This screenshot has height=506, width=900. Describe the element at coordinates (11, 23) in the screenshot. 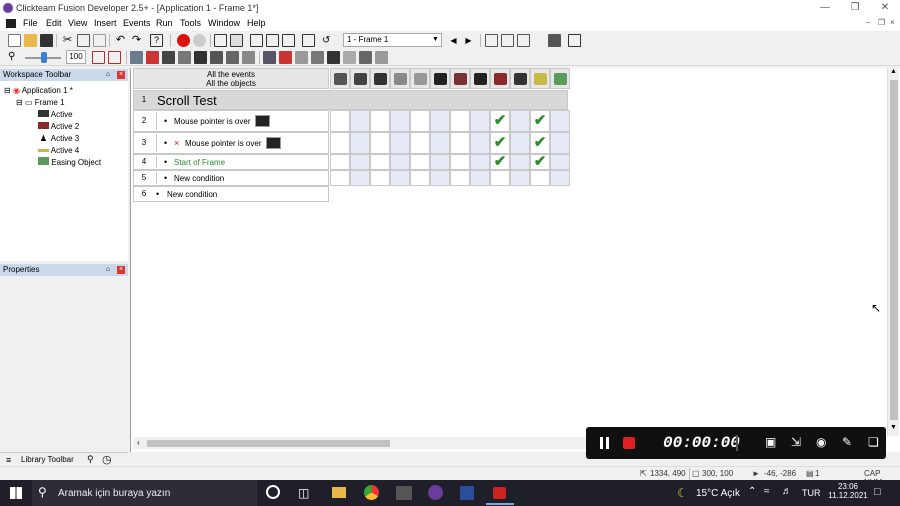

I see `document-menu-icon` at that location.